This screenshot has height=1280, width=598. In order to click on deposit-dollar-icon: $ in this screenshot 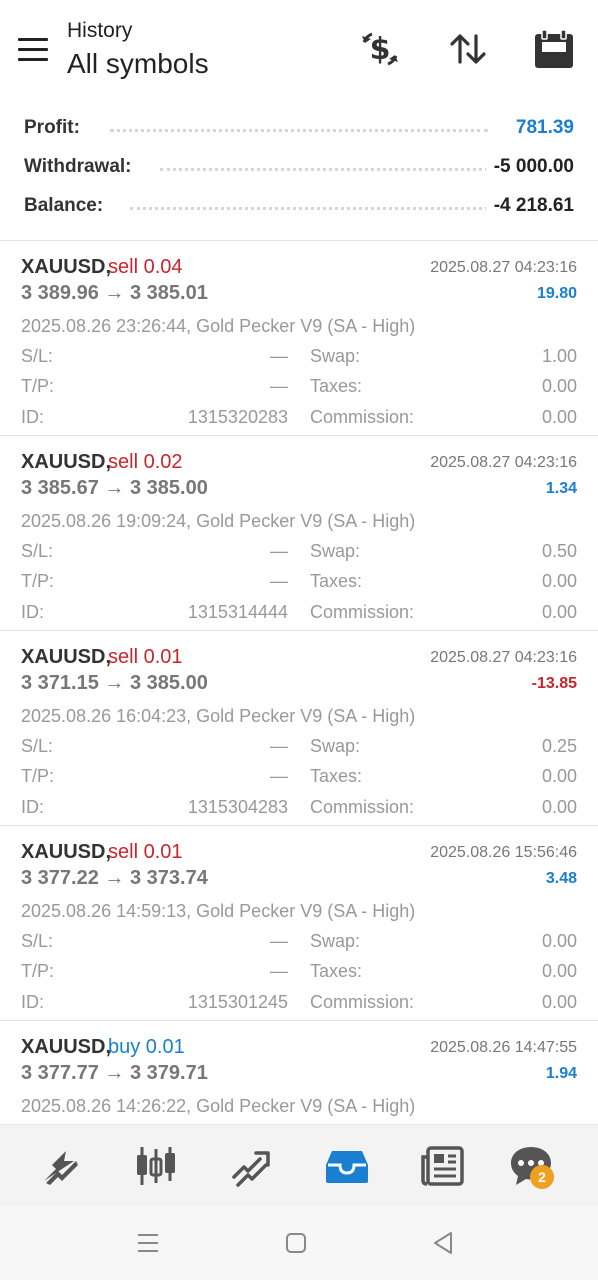, I will do `click(380, 49)`.